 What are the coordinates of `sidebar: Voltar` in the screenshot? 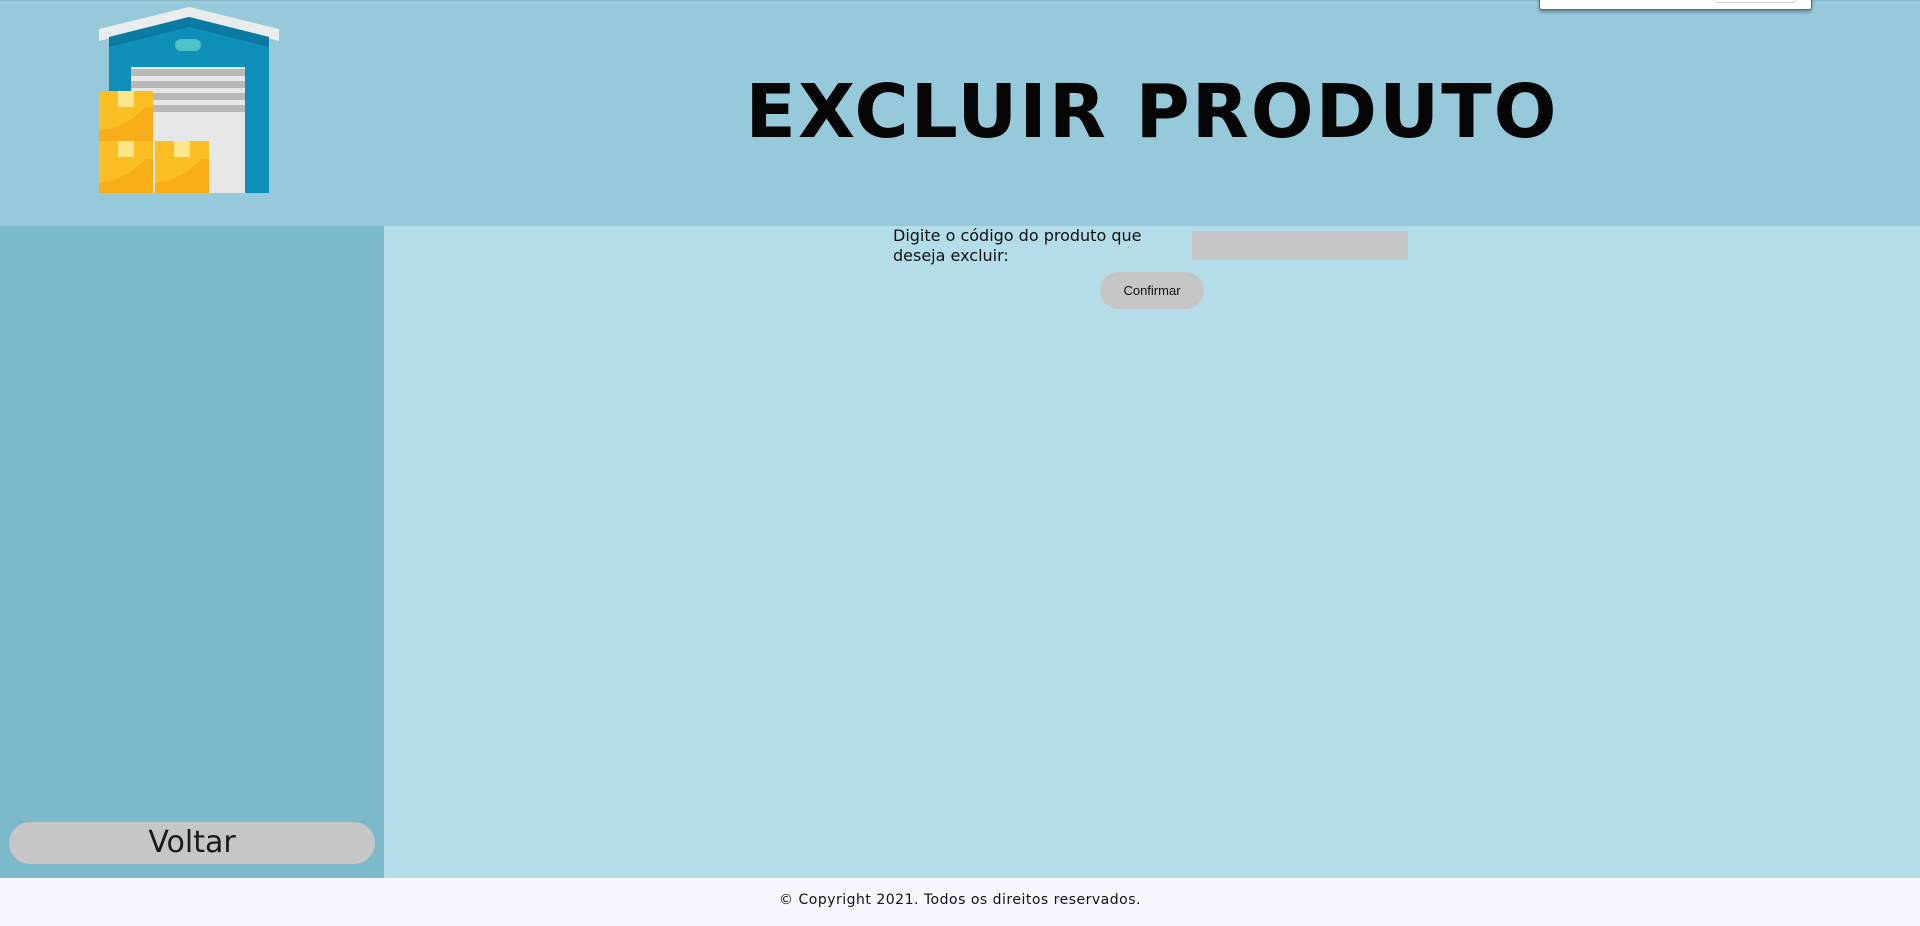 It's located at (192, 552).